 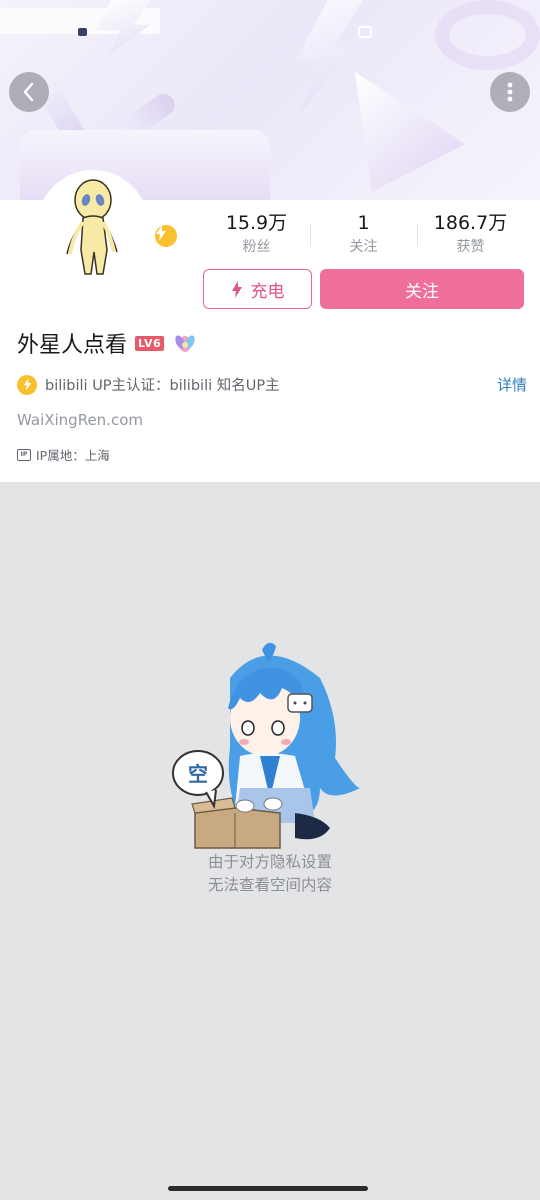 I want to click on privacy-message-line2: 无法查看空间内容, so click(x=269, y=885).